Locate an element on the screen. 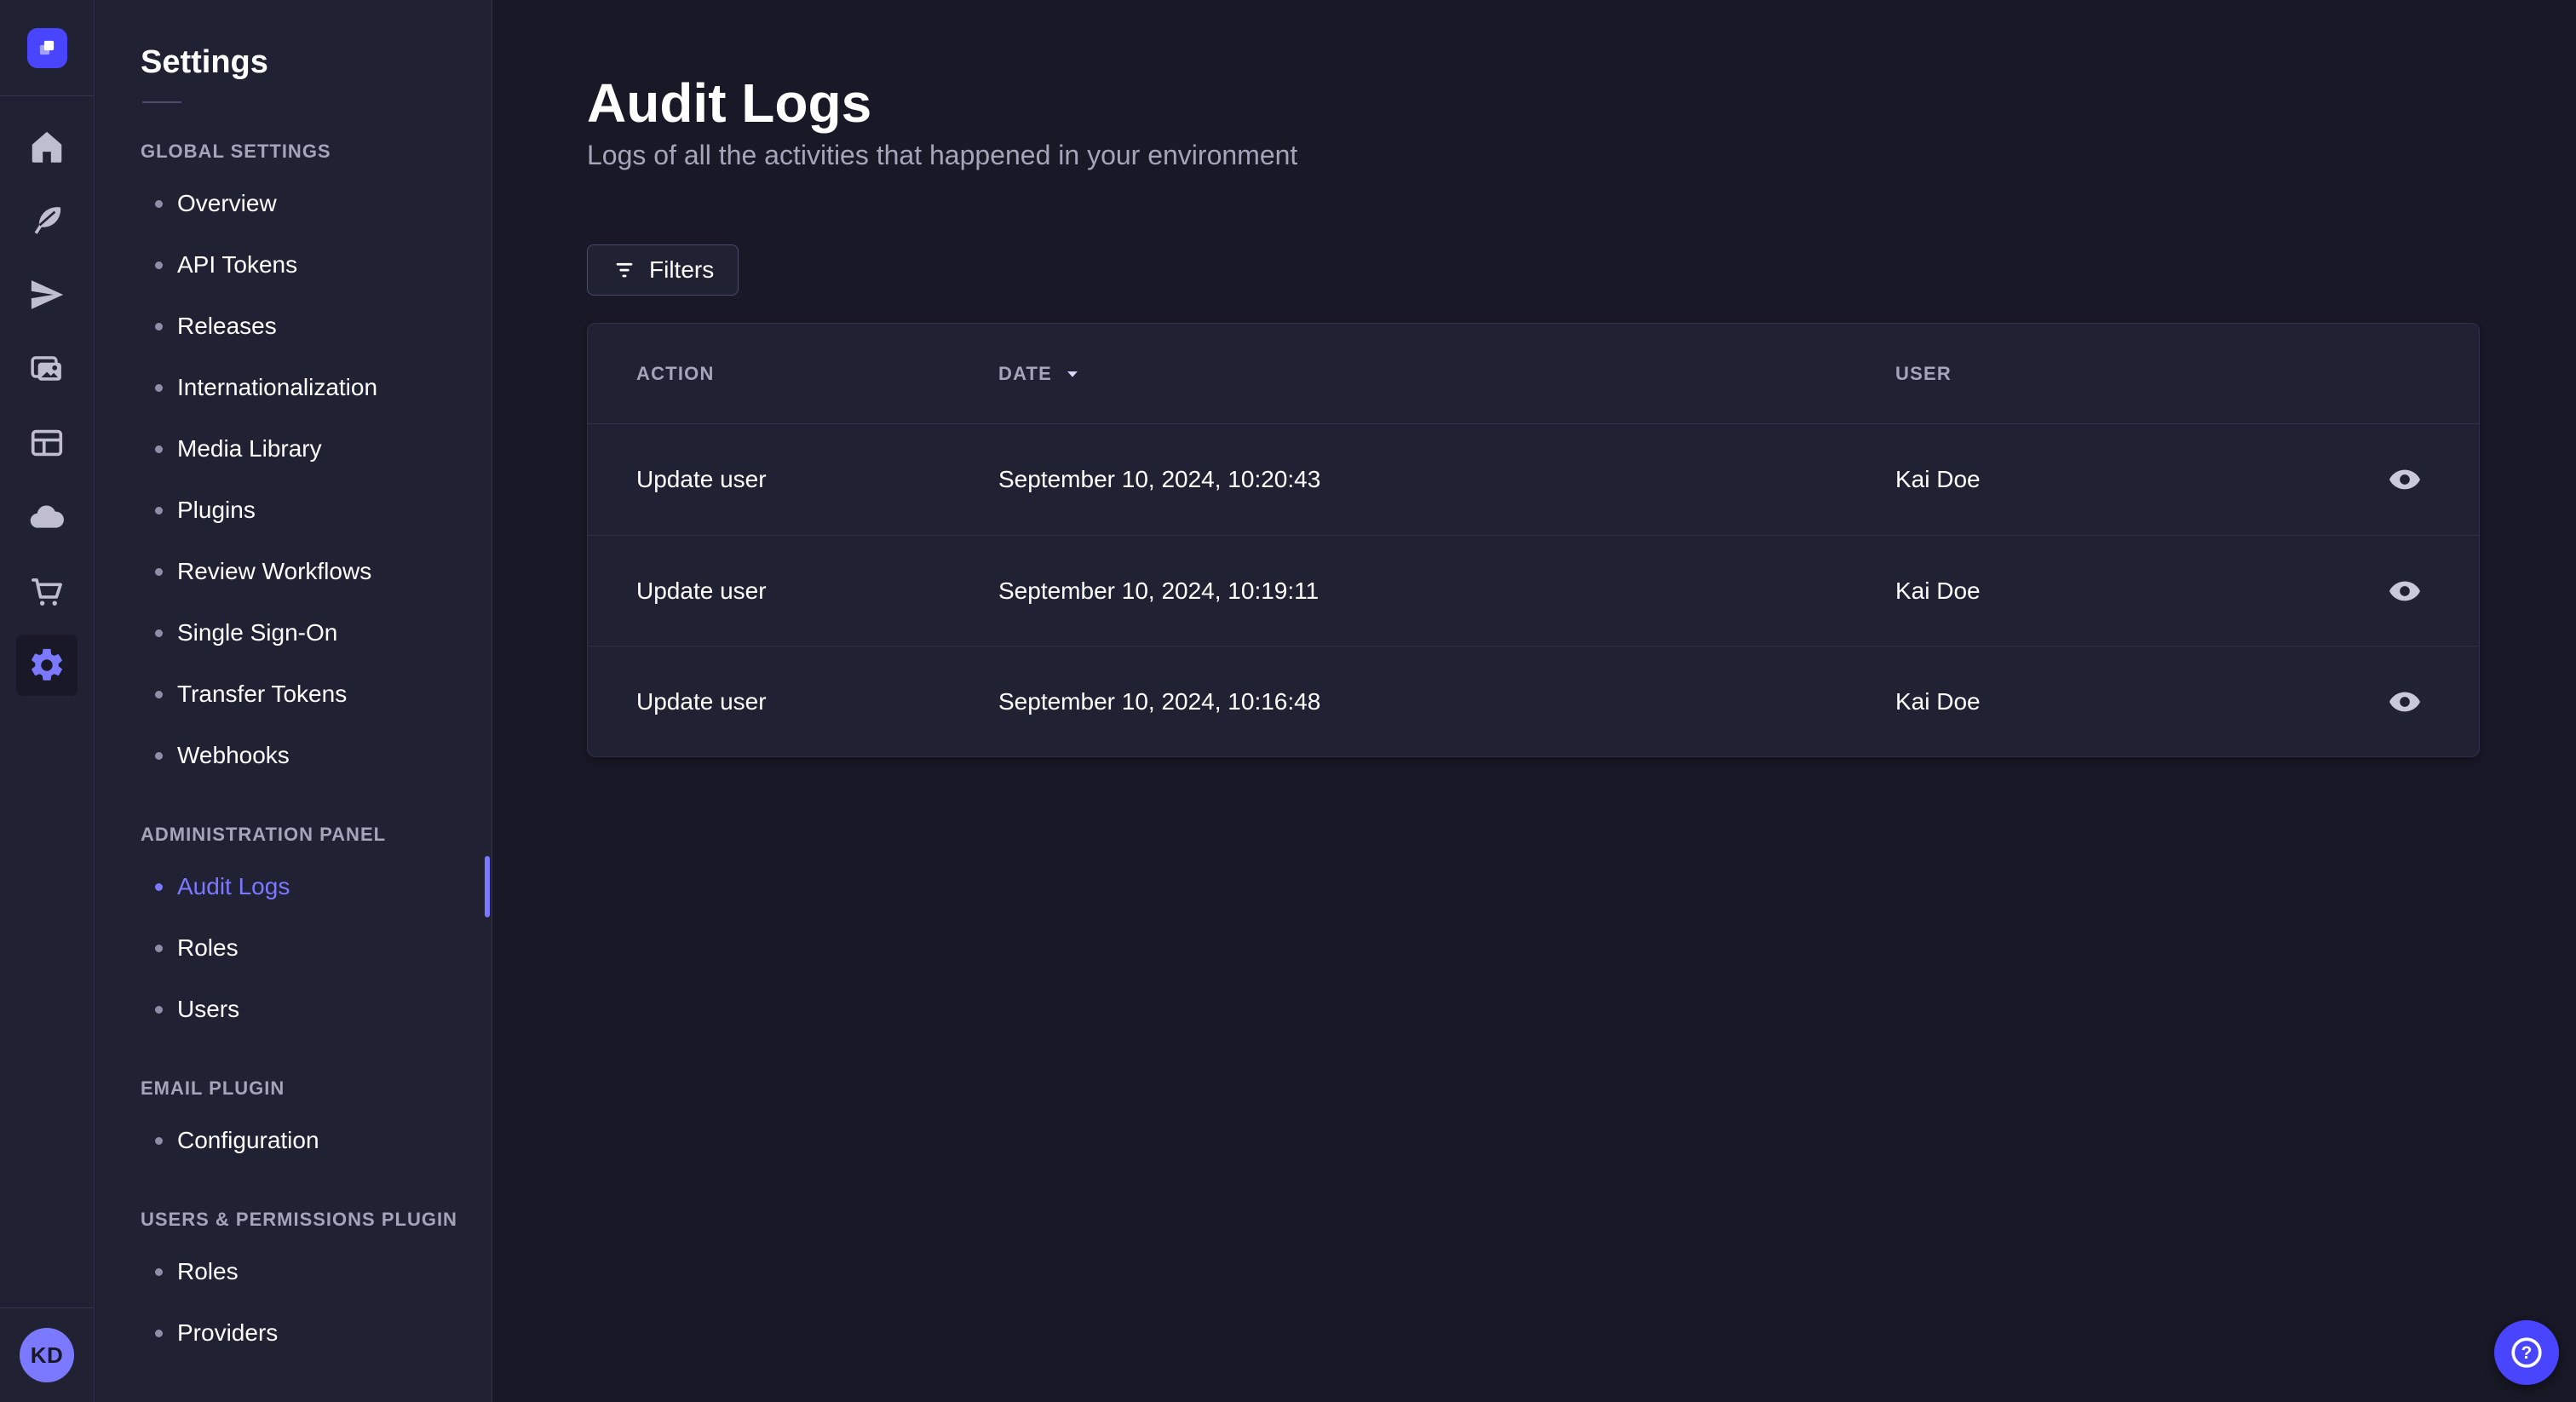 The image size is (2576, 1402). filters-button: Filters is located at coordinates (663, 270).